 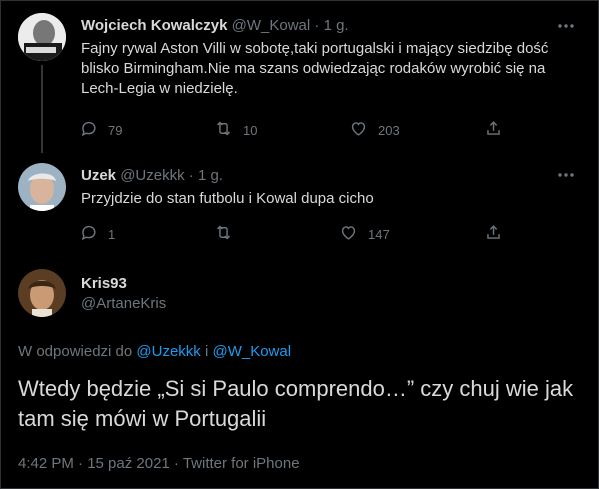 I want to click on retweet-button: 10, so click(x=235, y=130).